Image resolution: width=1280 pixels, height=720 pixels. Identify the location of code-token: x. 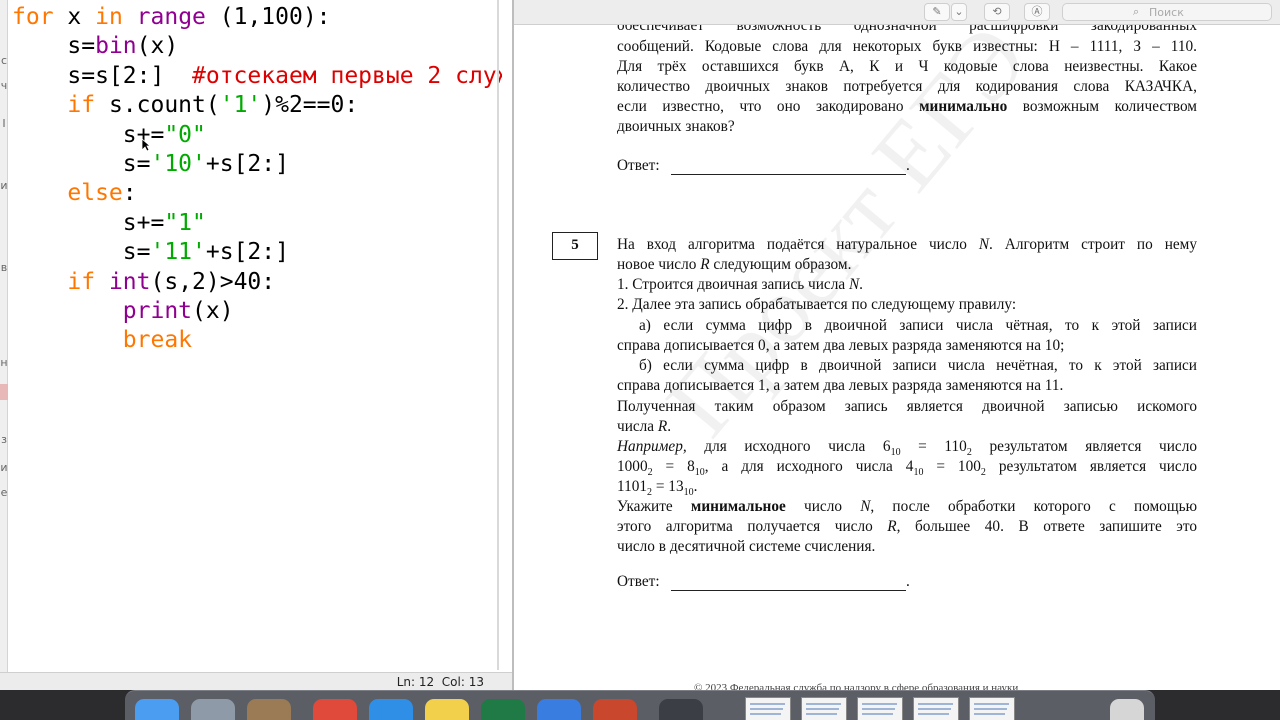
(74, 17).